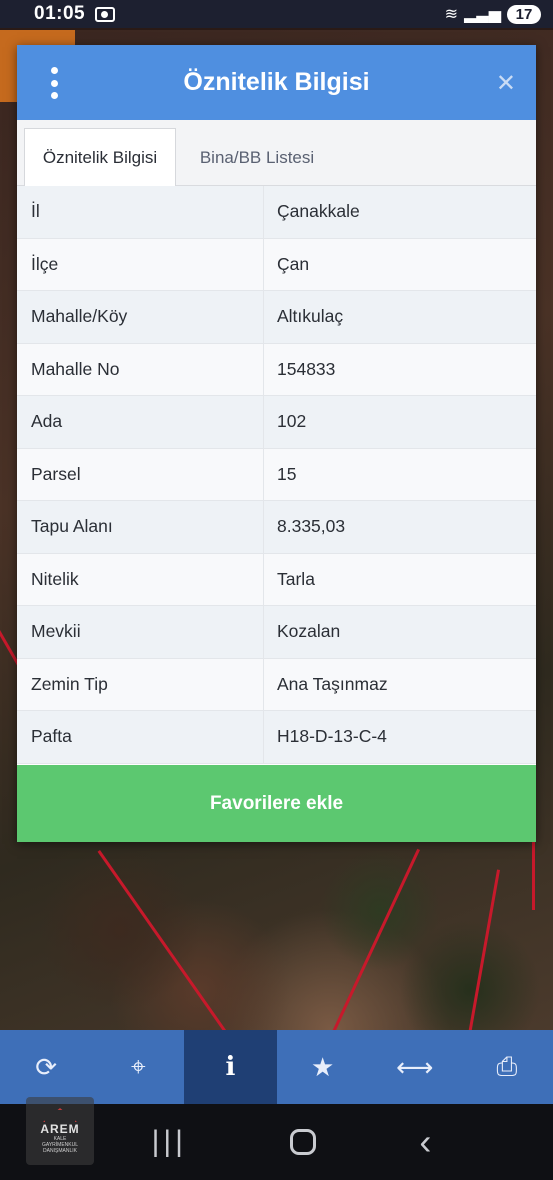 The width and height of the screenshot is (553, 1180). Describe the element at coordinates (140, 632) in the screenshot. I see `attribute-label: Mevkii` at that location.